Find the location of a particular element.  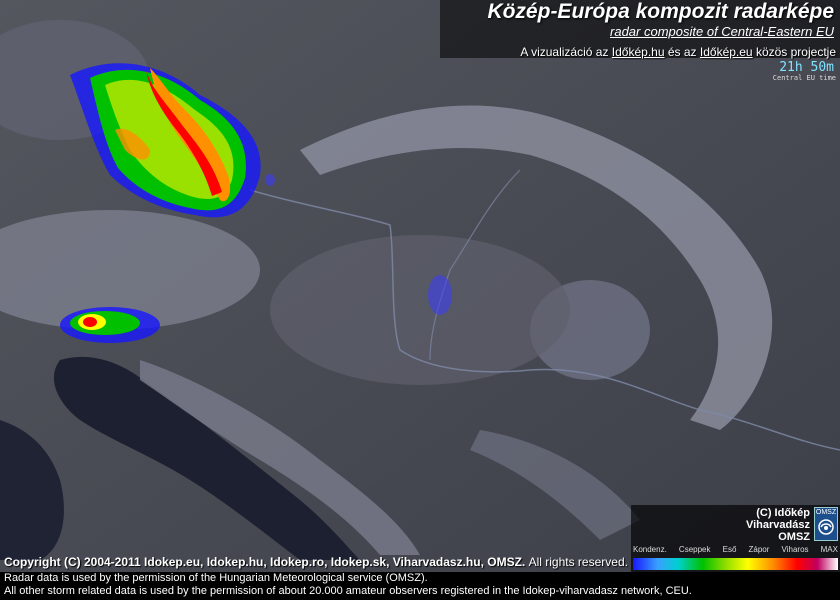

page-title: Közép-Európa kompozit radarképe is located at coordinates (660, 11).